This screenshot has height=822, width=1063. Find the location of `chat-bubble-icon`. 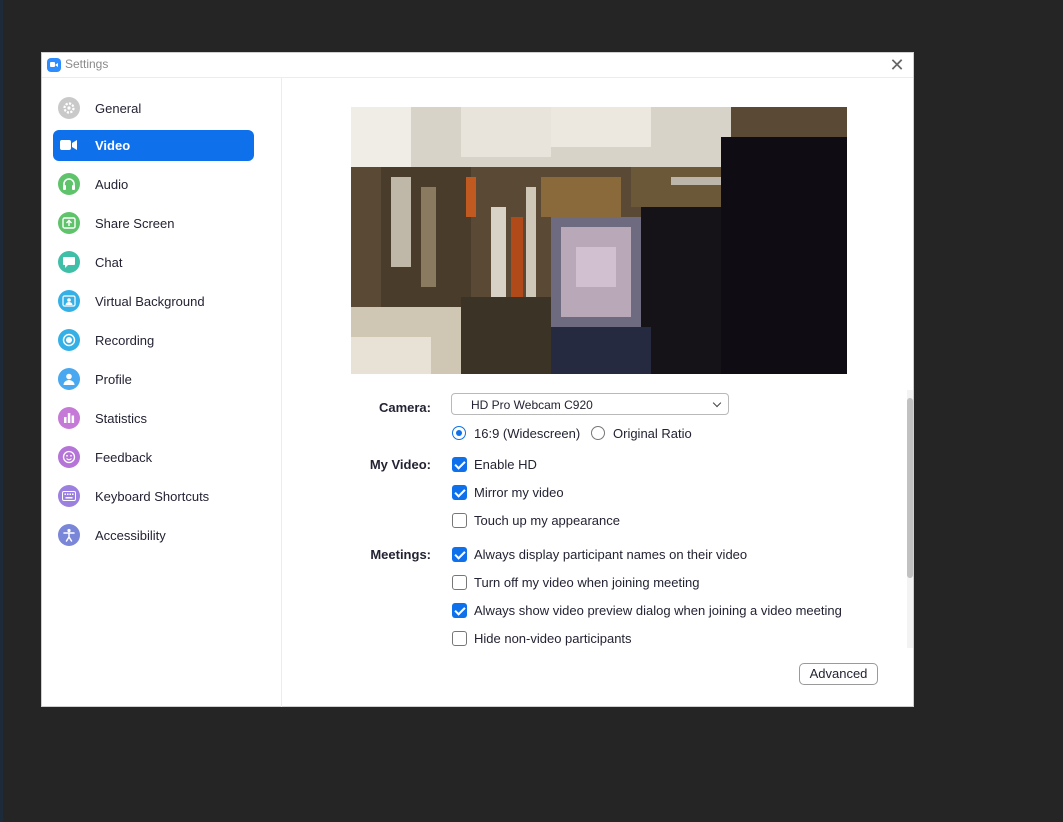

chat-bubble-icon is located at coordinates (69, 262).